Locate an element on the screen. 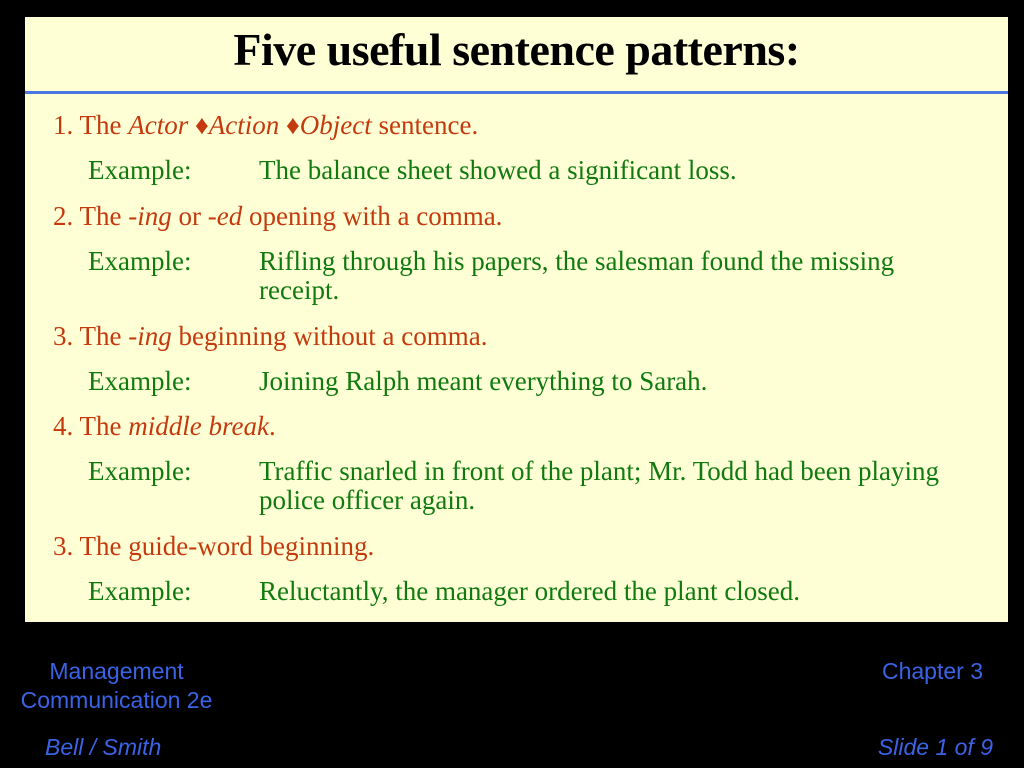  pattern-heading-2: 2. The -ing or -ed opening with a comma. is located at coordinates (277, 216).